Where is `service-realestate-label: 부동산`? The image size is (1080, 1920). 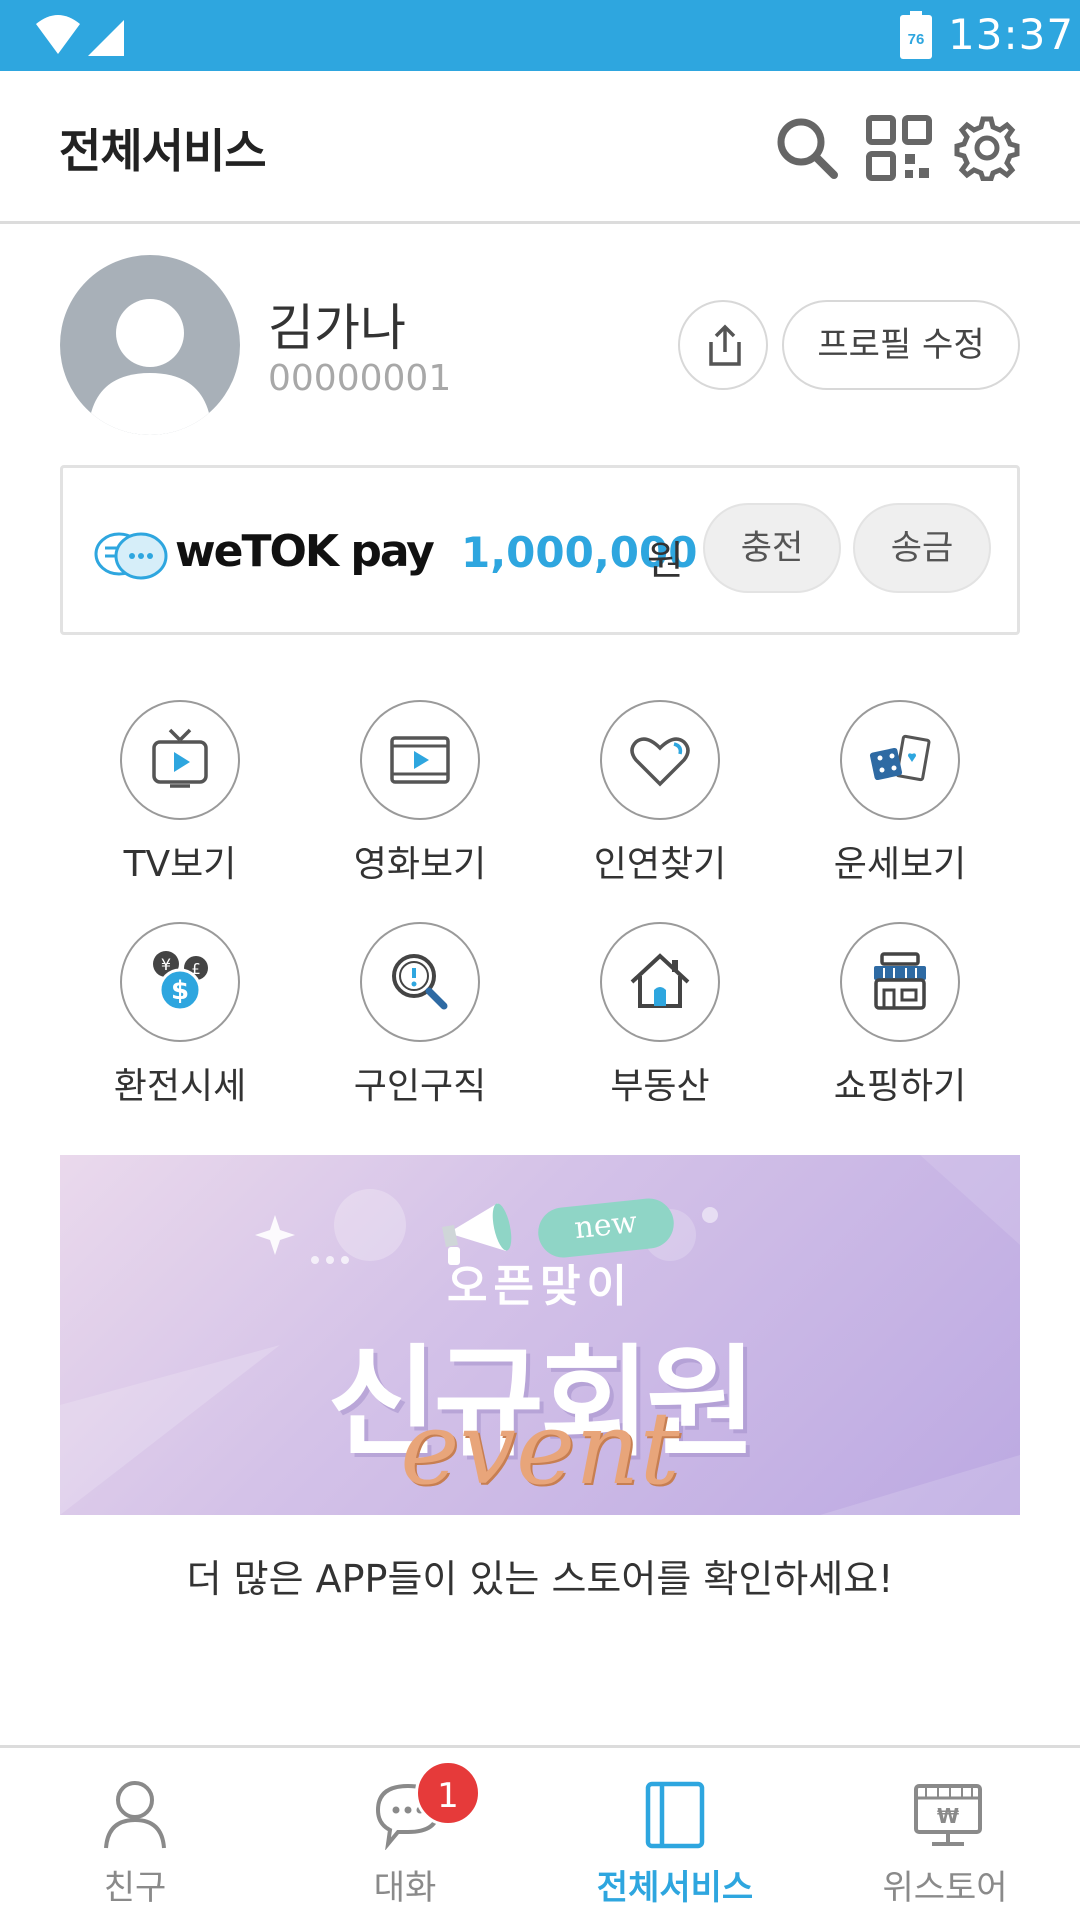
service-realestate-label: 부동산 is located at coordinates (660, 1086).